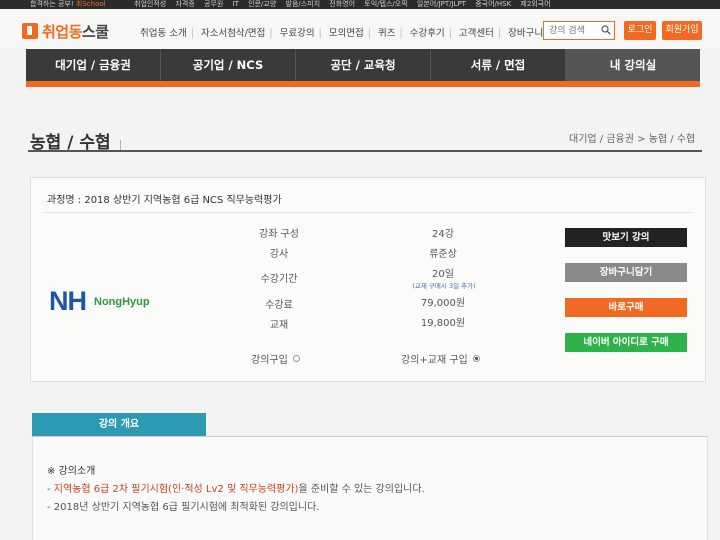 The image size is (720, 540). What do you see at coordinates (440, 358) in the screenshot?
I see `option-bundle: 강의+교재 구입` at bounding box center [440, 358].